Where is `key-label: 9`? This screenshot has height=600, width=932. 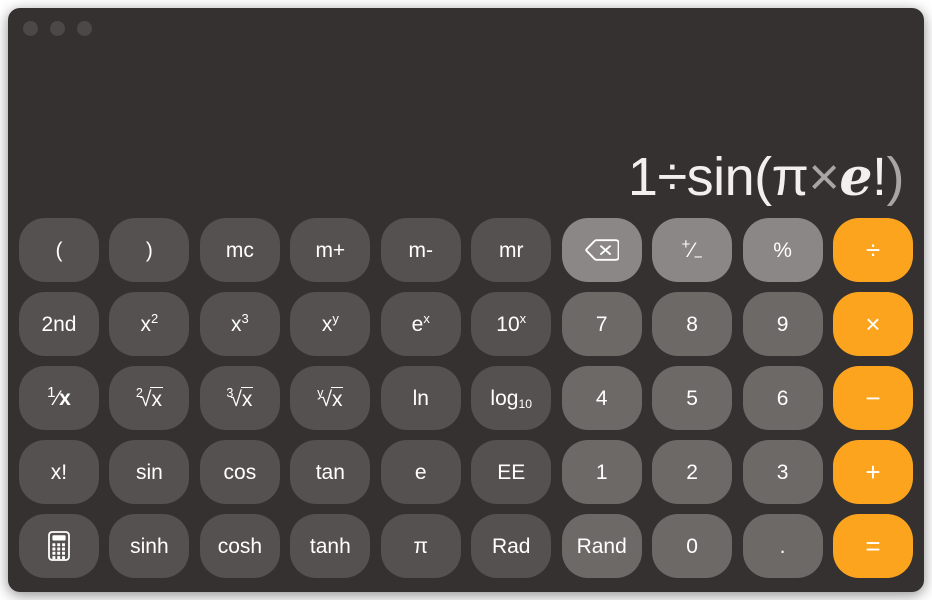
key-label: 9 is located at coordinates (782, 324).